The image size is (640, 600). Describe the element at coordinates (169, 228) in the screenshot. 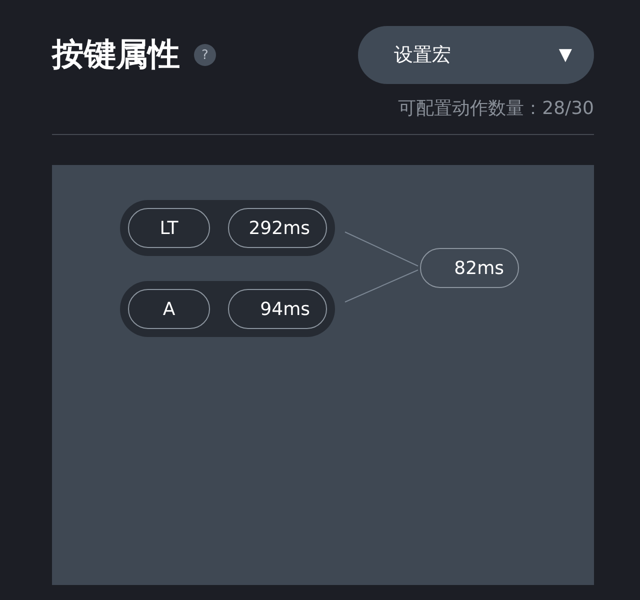

I see `key-pill: LT` at that location.